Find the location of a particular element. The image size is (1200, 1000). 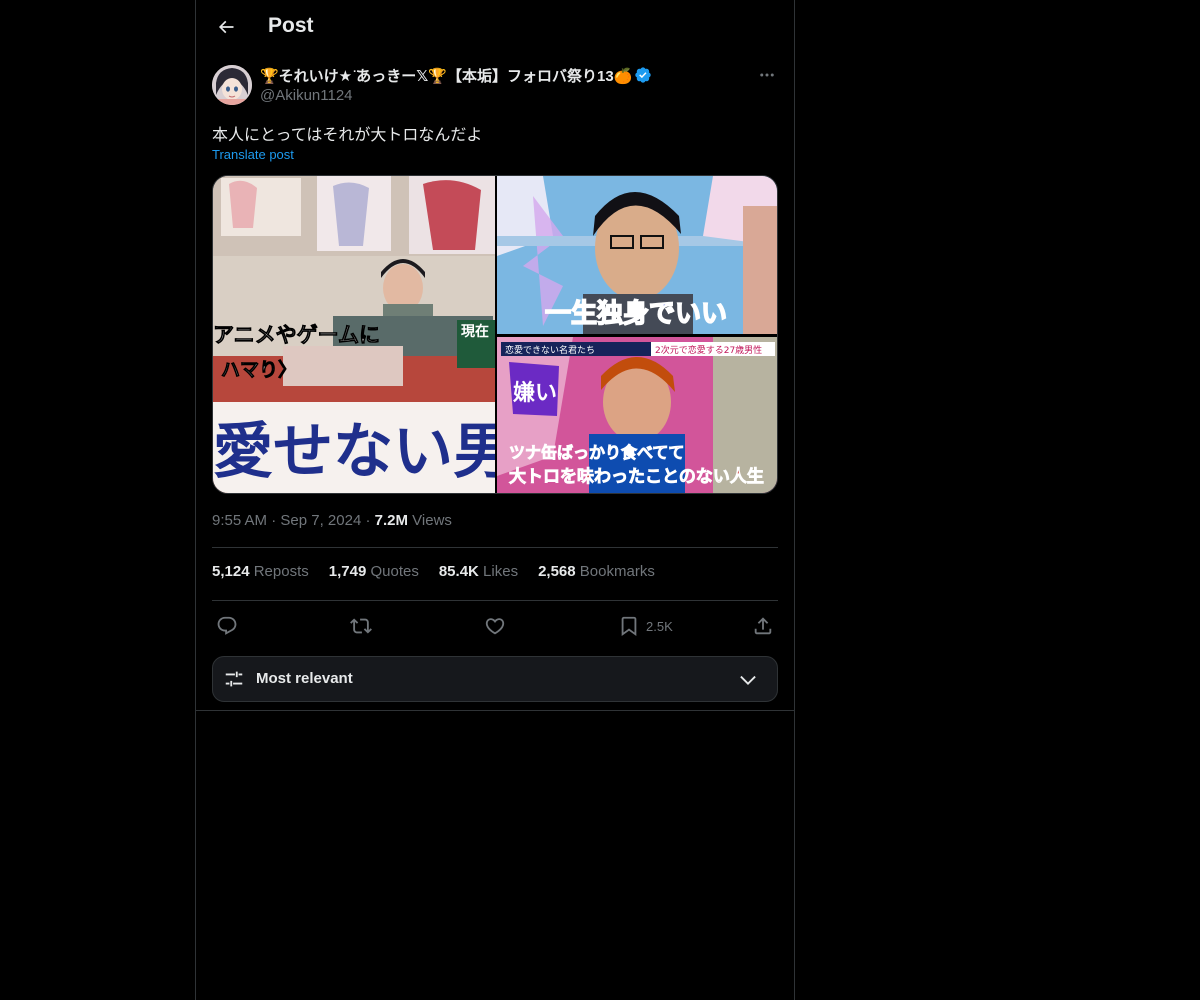

share-icon is located at coordinates (763, 626).